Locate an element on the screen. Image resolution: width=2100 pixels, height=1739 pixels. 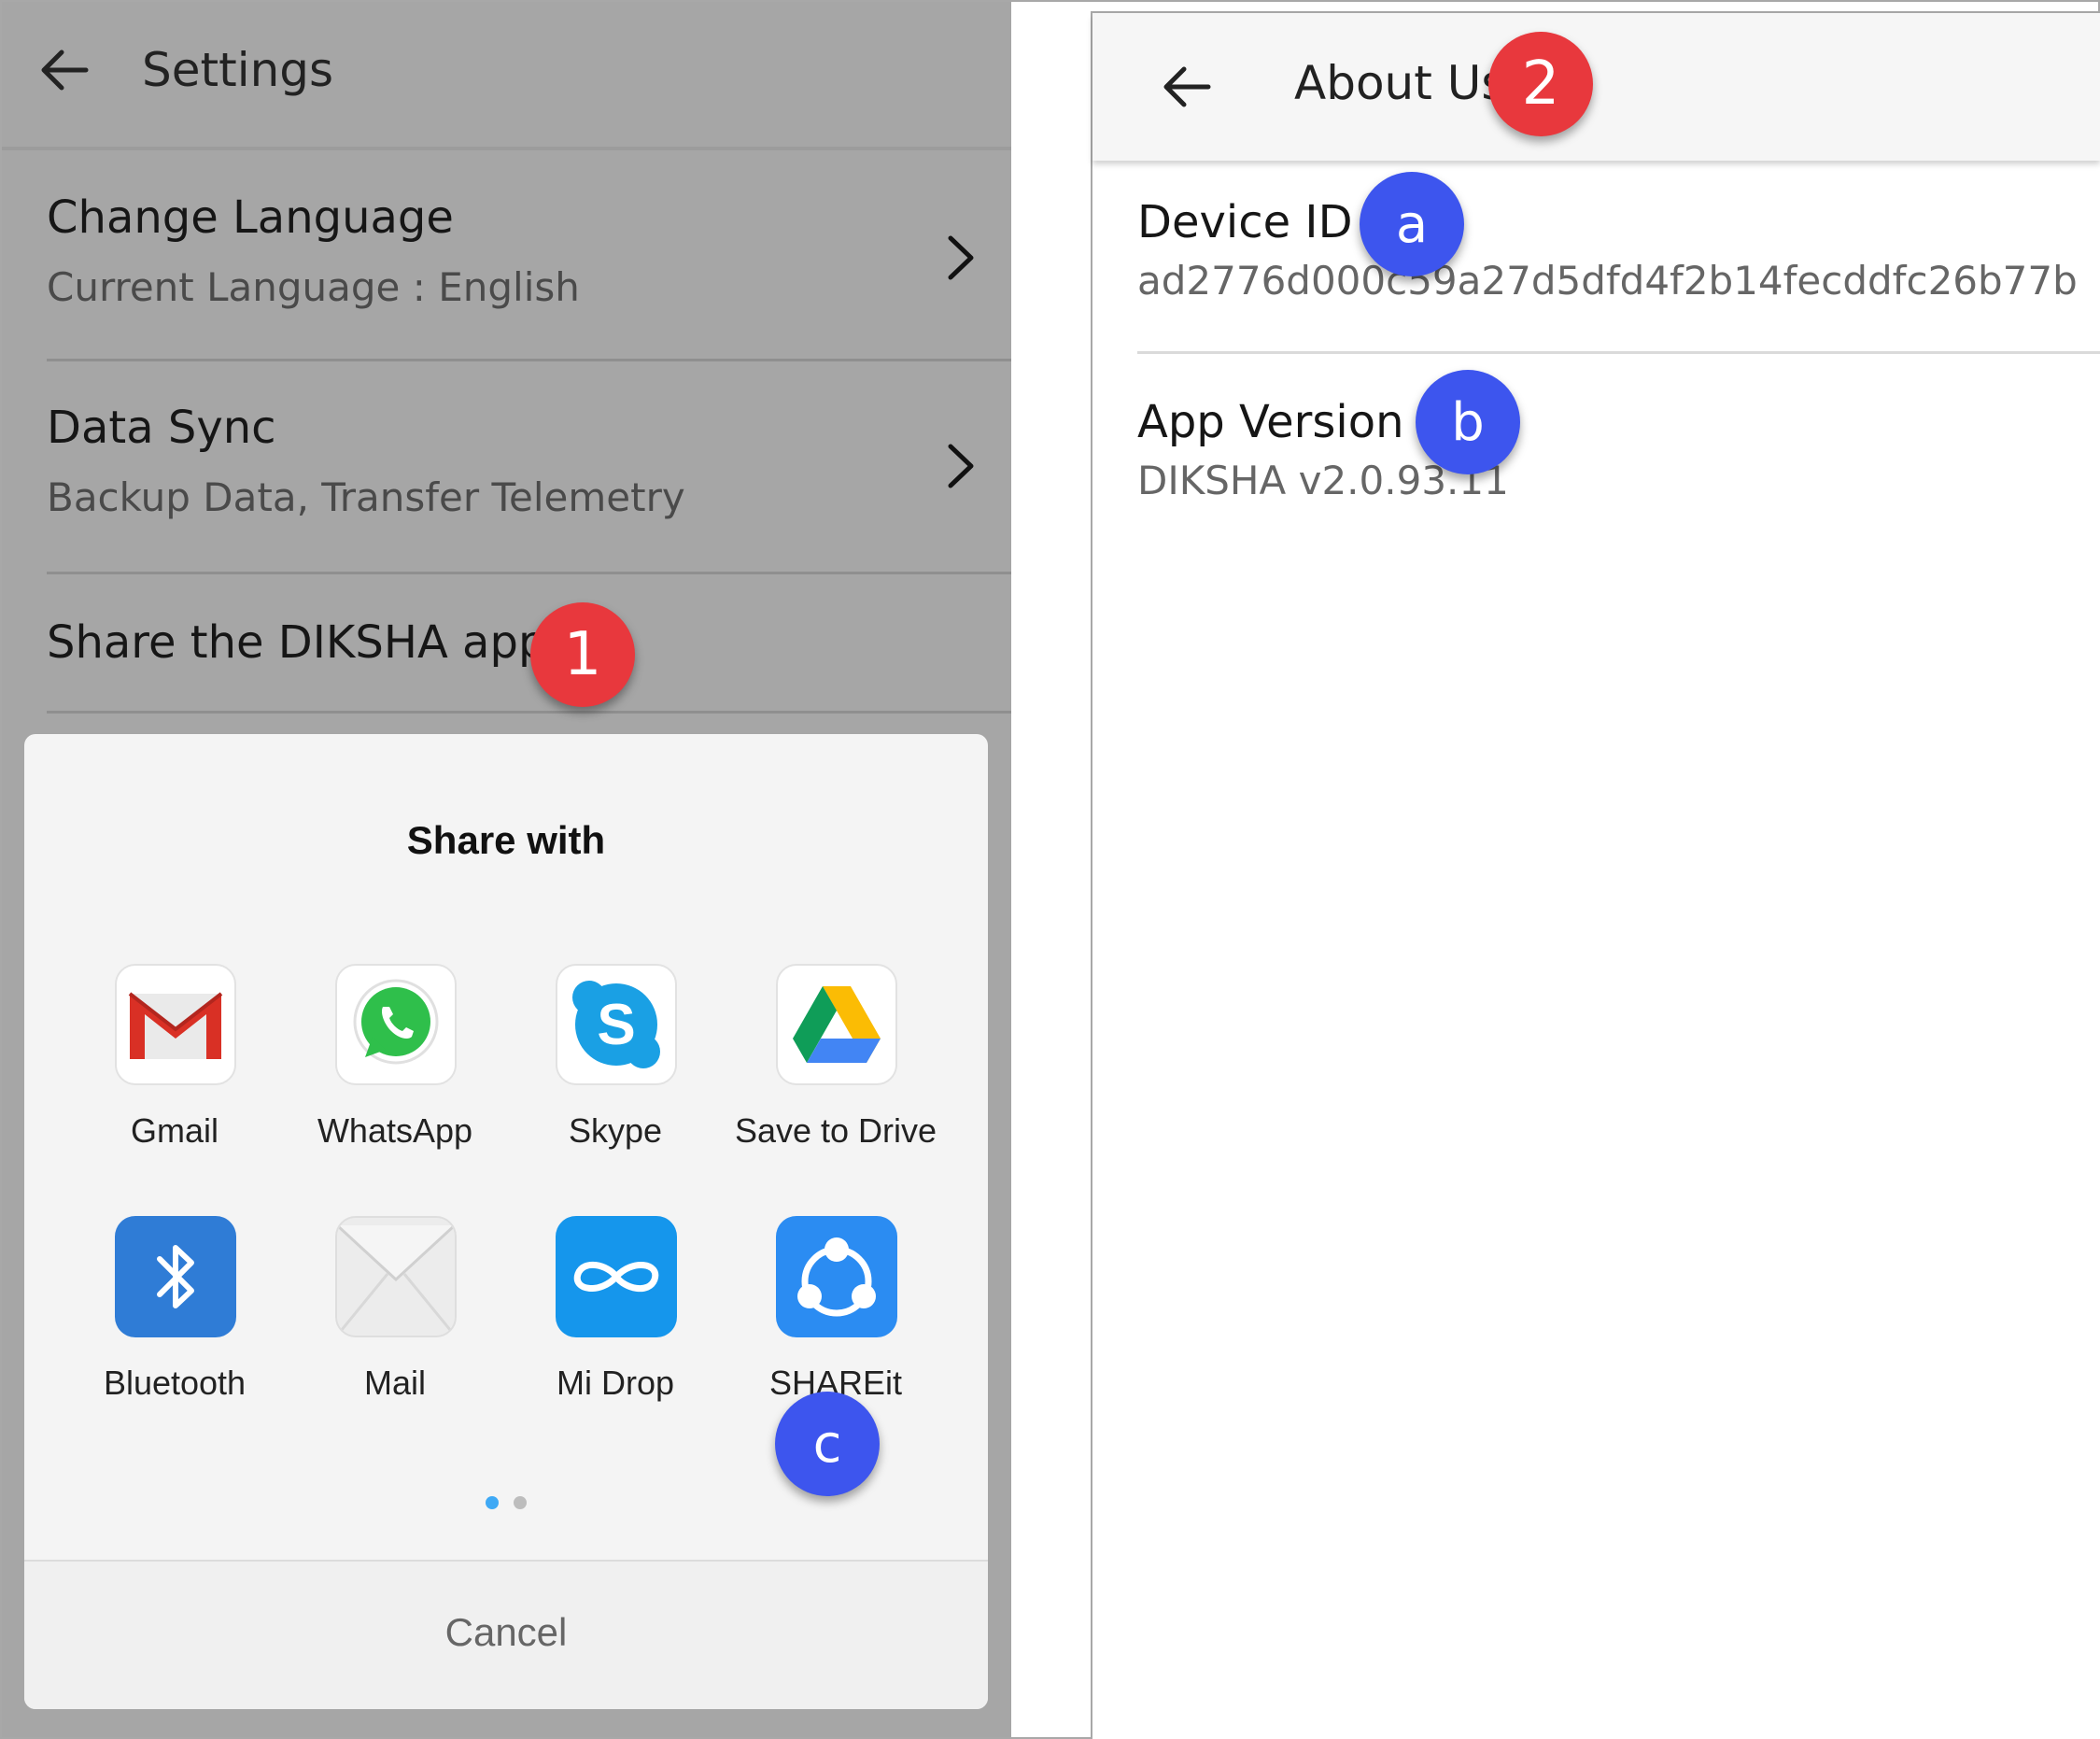
share-target-bluetooth: Bluetooth is located at coordinates (174, 1328).